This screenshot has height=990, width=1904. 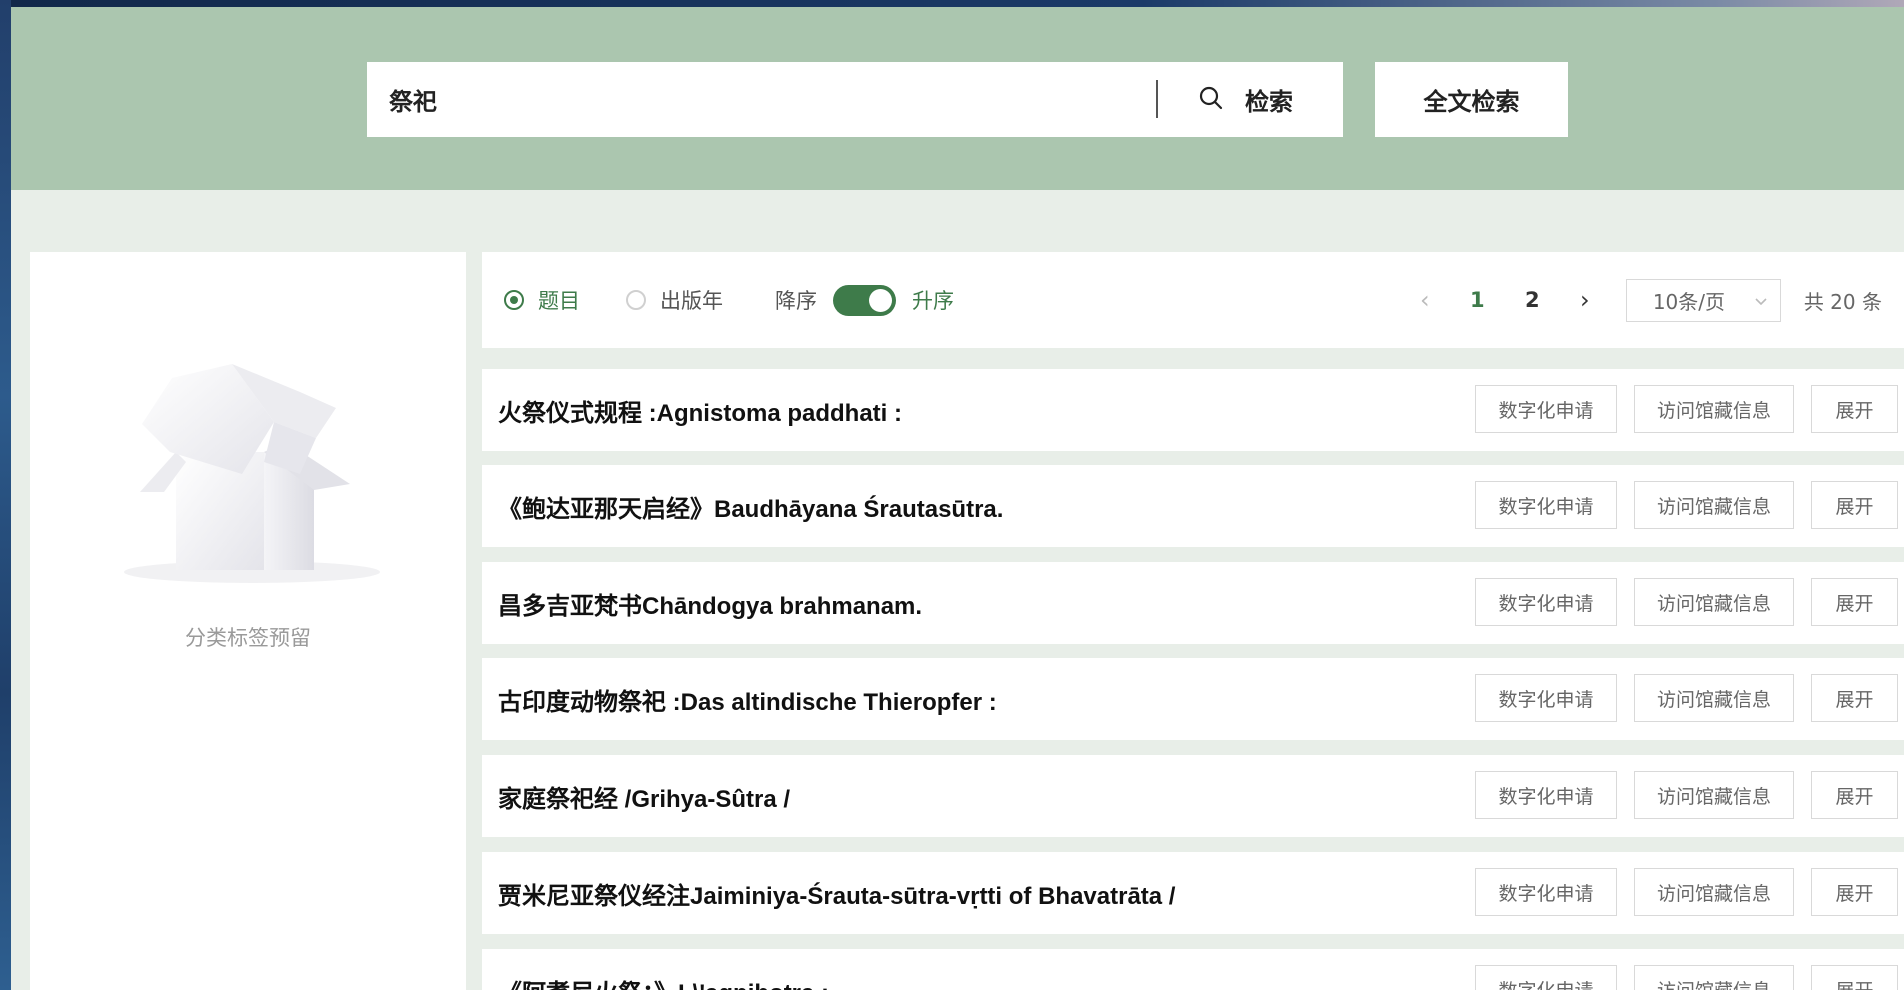 I want to click on pagination: ‹ 1 2 › 10条/页 共 20 条, so click(x=1652, y=300).